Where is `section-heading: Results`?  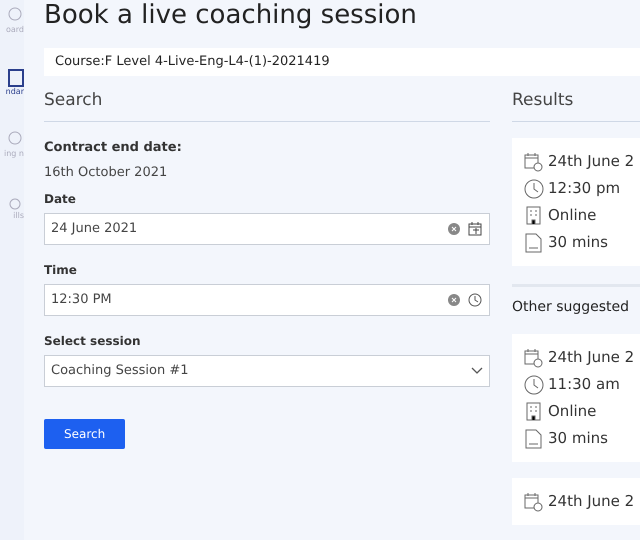
section-heading: Results is located at coordinates (576, 99).